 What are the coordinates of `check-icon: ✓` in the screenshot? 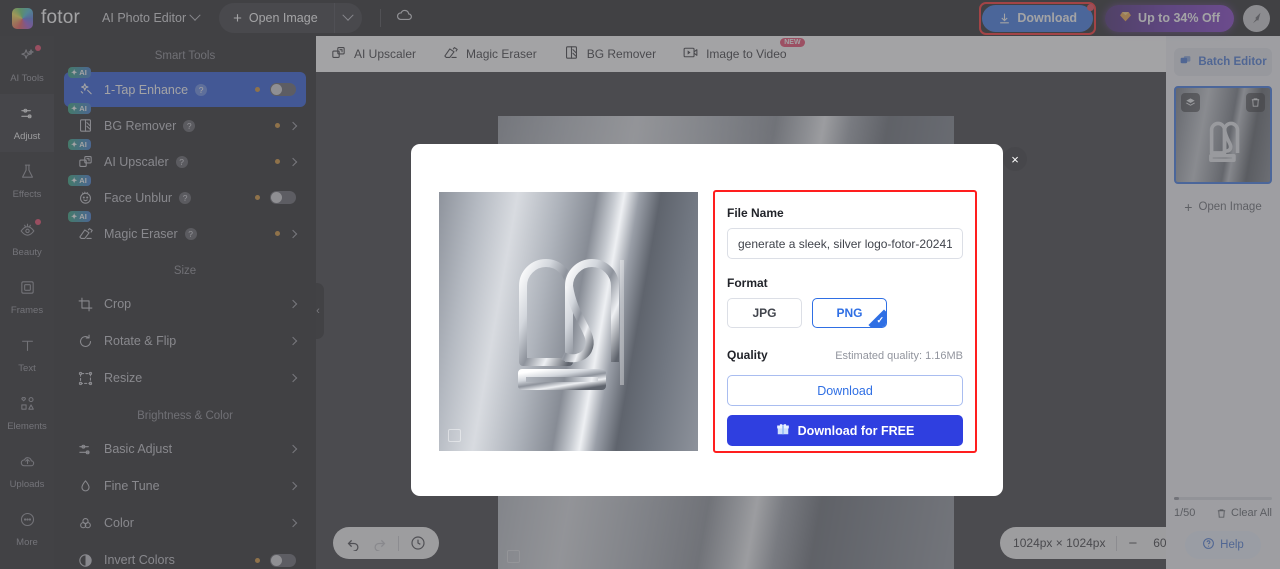 It's located at (880, 320).